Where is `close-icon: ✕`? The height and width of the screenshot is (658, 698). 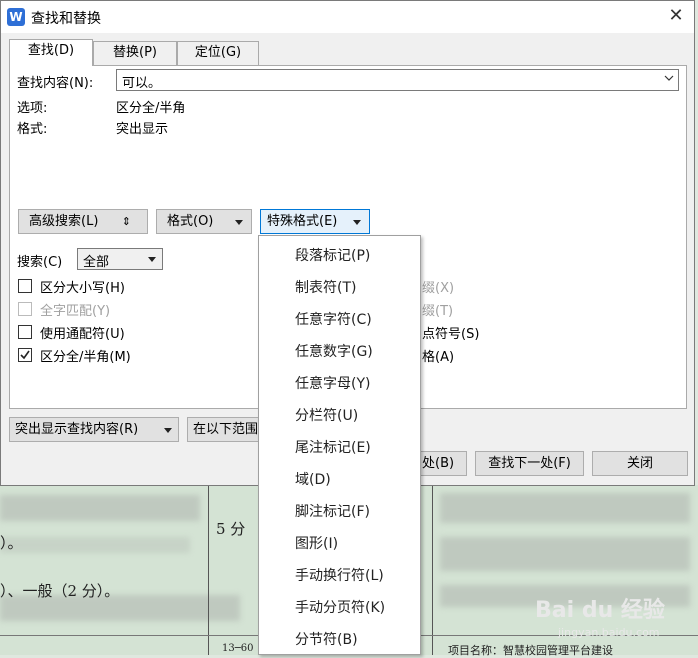 close-icon: ✕ is located at coordinates (676, 16).